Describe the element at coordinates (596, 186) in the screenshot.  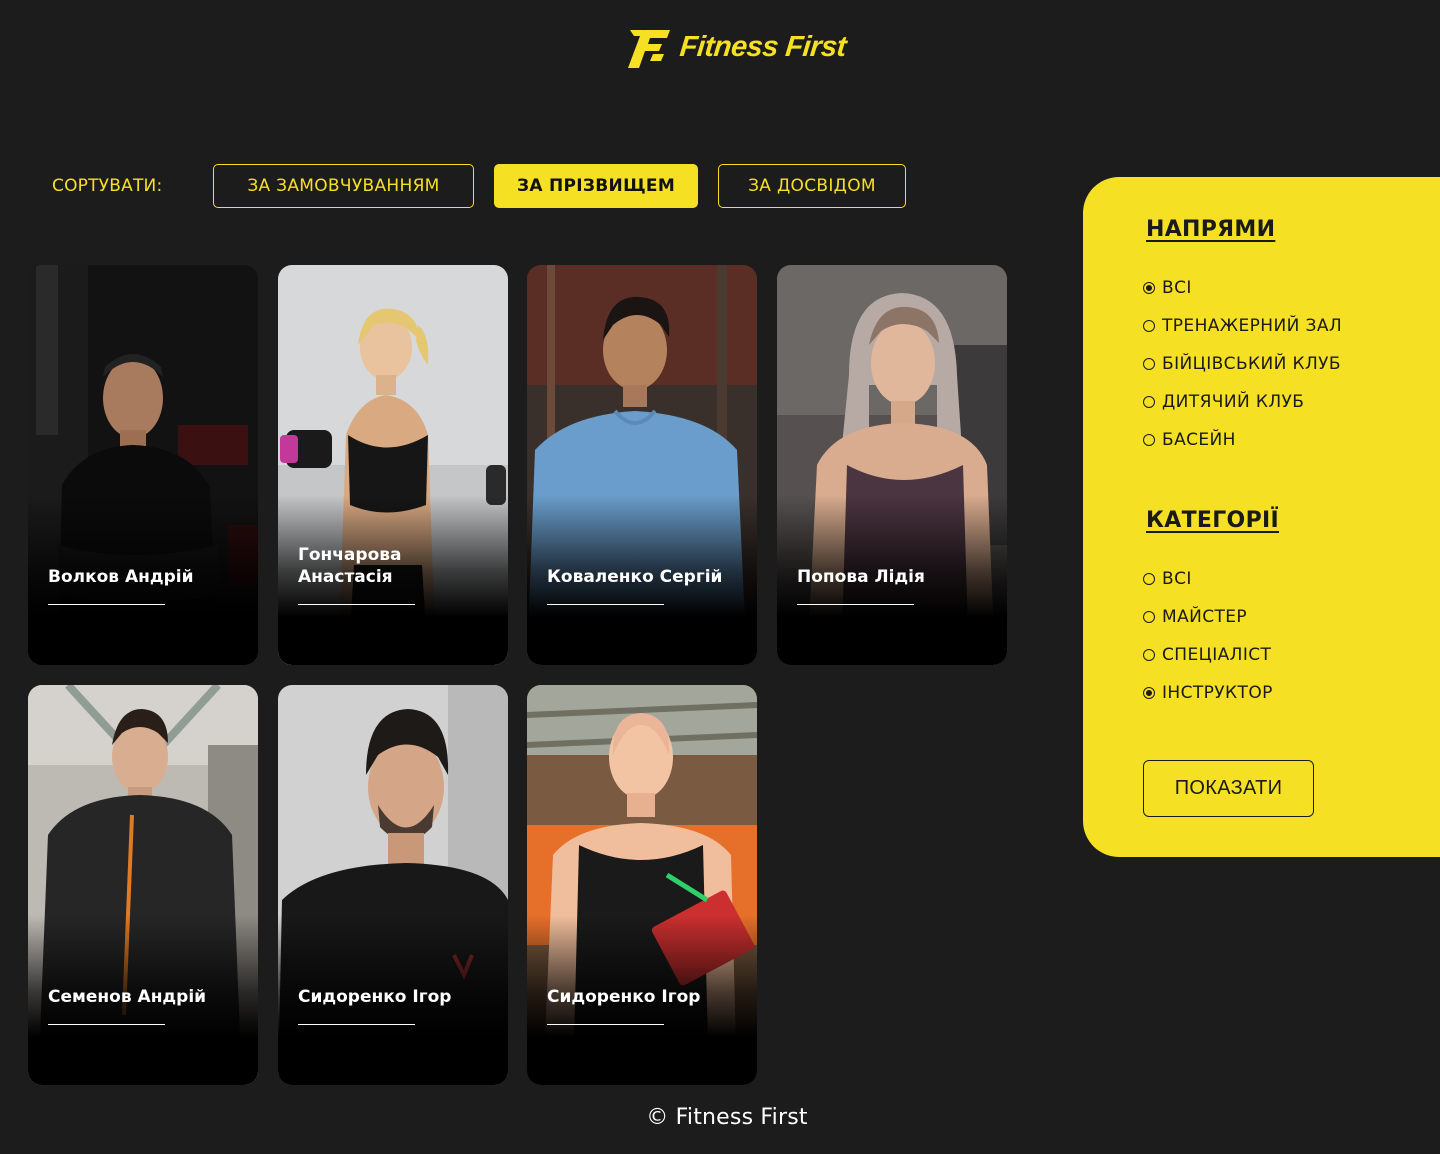
I see `sort-surname-button: ЗА ПРІЗВИЩЕМ` at that location.